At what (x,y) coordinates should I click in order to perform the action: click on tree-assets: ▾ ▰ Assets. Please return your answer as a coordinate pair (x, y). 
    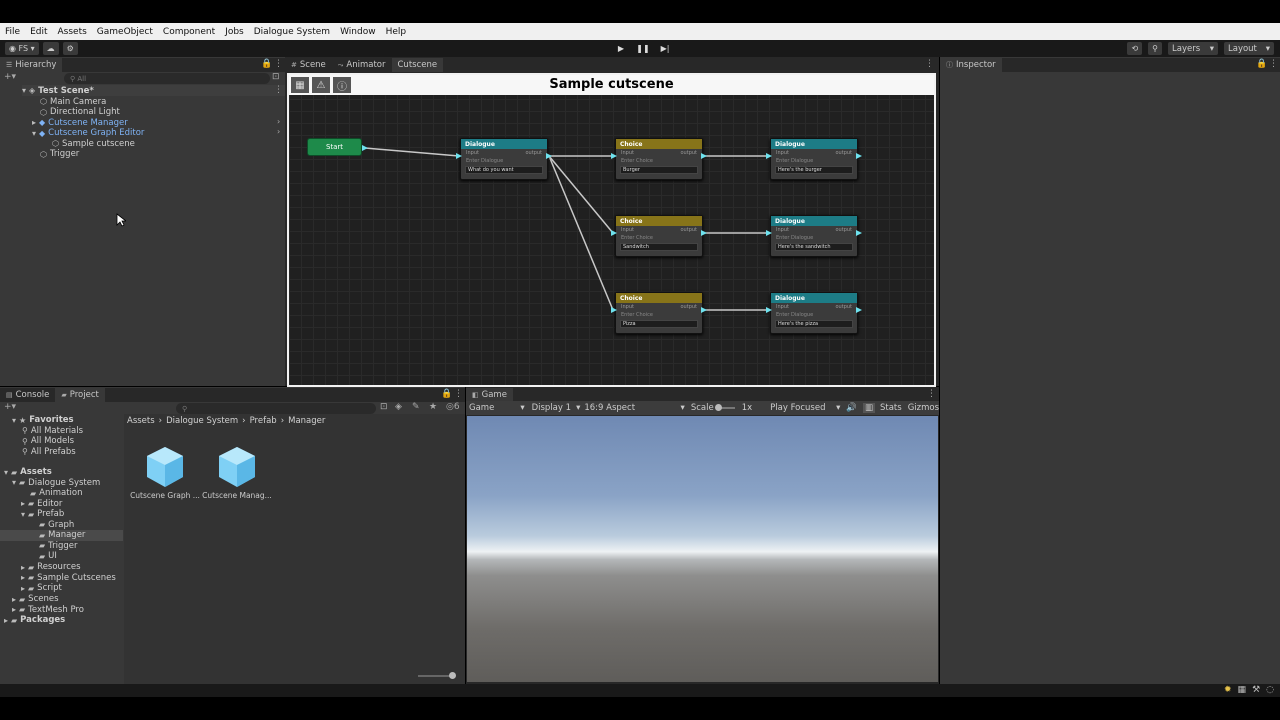
    Looking at the image, I should click on (28, 472).